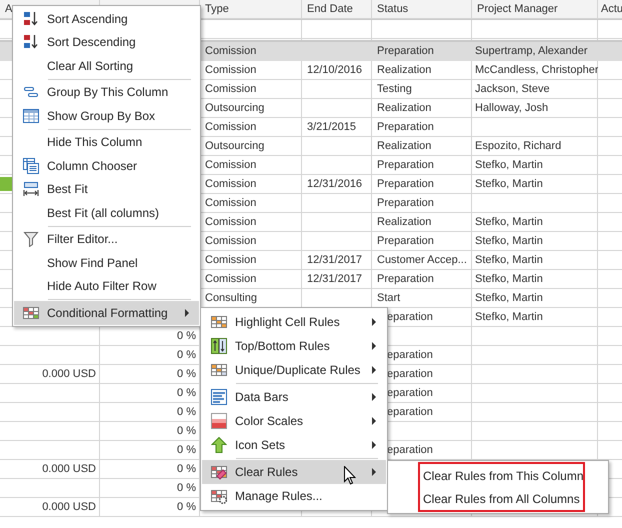 The width and height of the screenshot is (622, 528). Describe the element at coordinates (218, 322) in the screenshot. I see `highlight-grid-icon` at that location.